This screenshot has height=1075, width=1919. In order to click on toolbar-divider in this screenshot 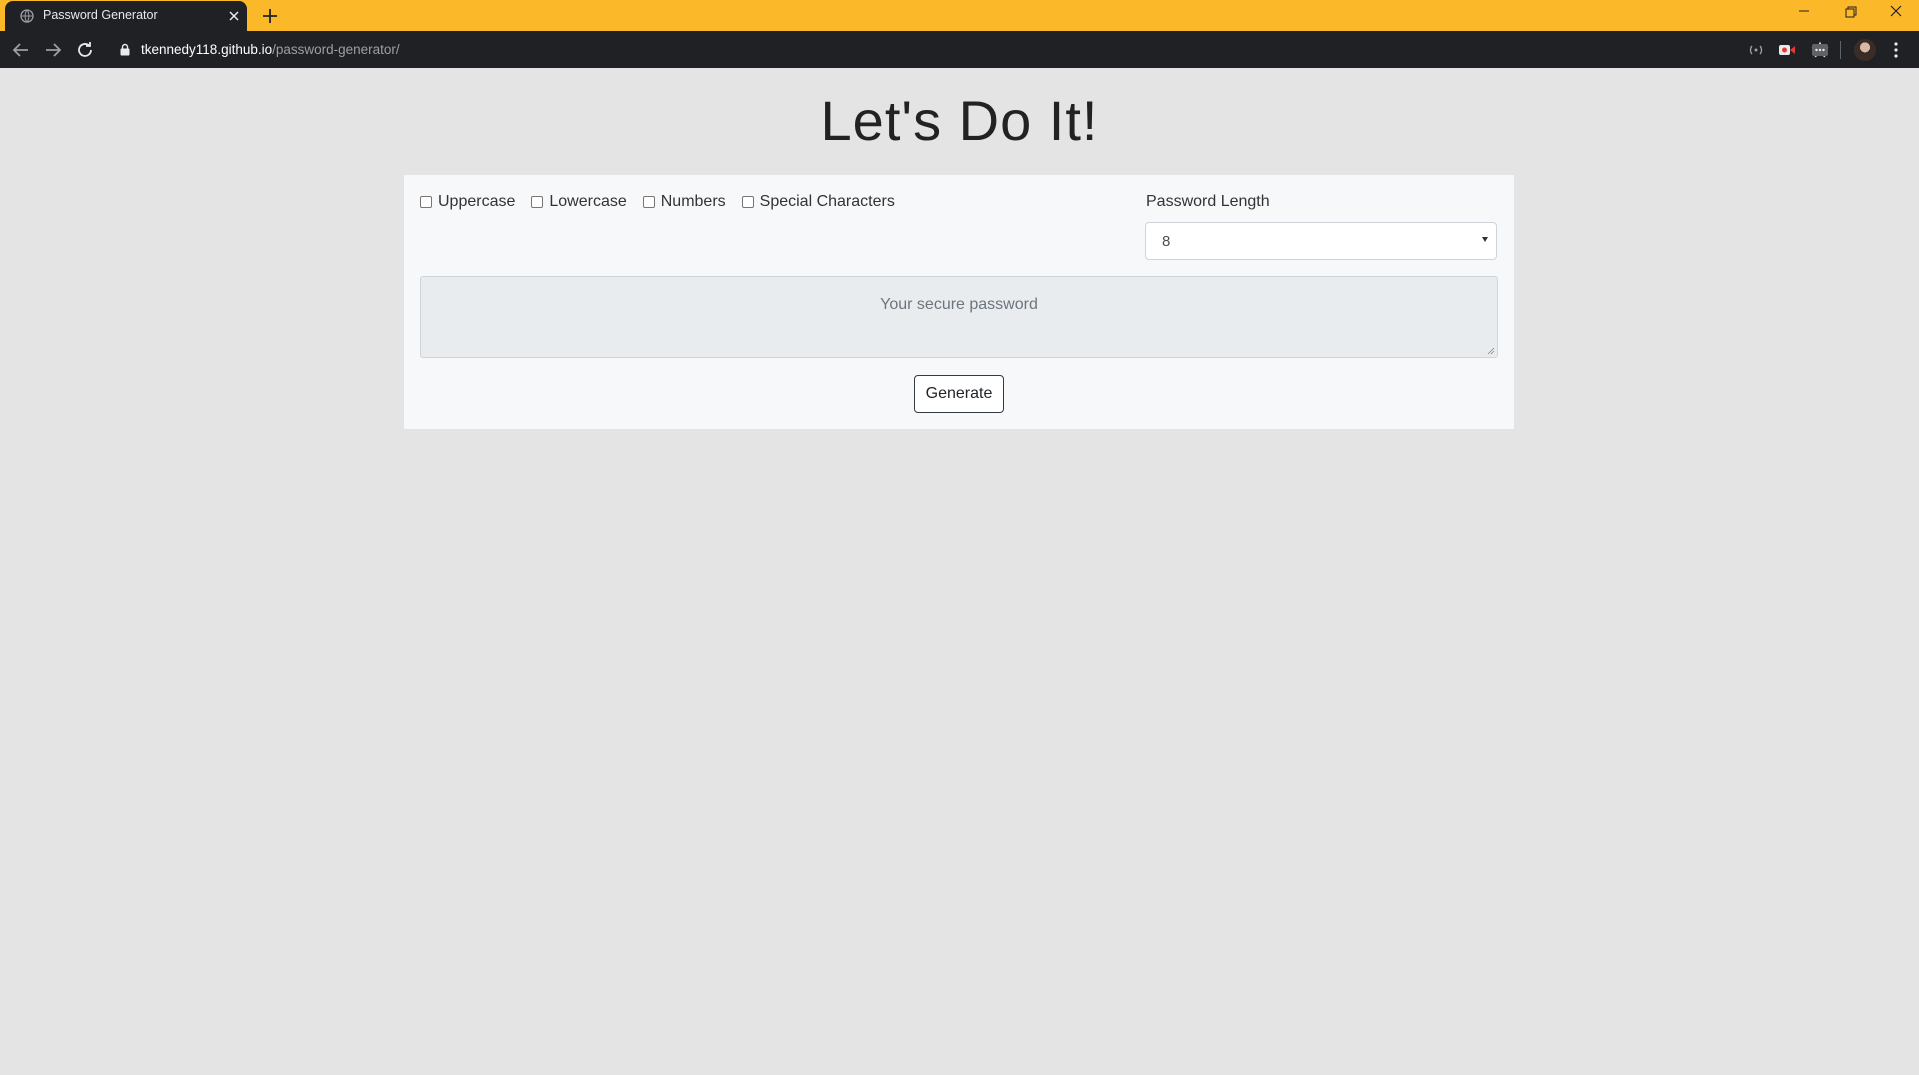, I will do `click(1840, 50)`.